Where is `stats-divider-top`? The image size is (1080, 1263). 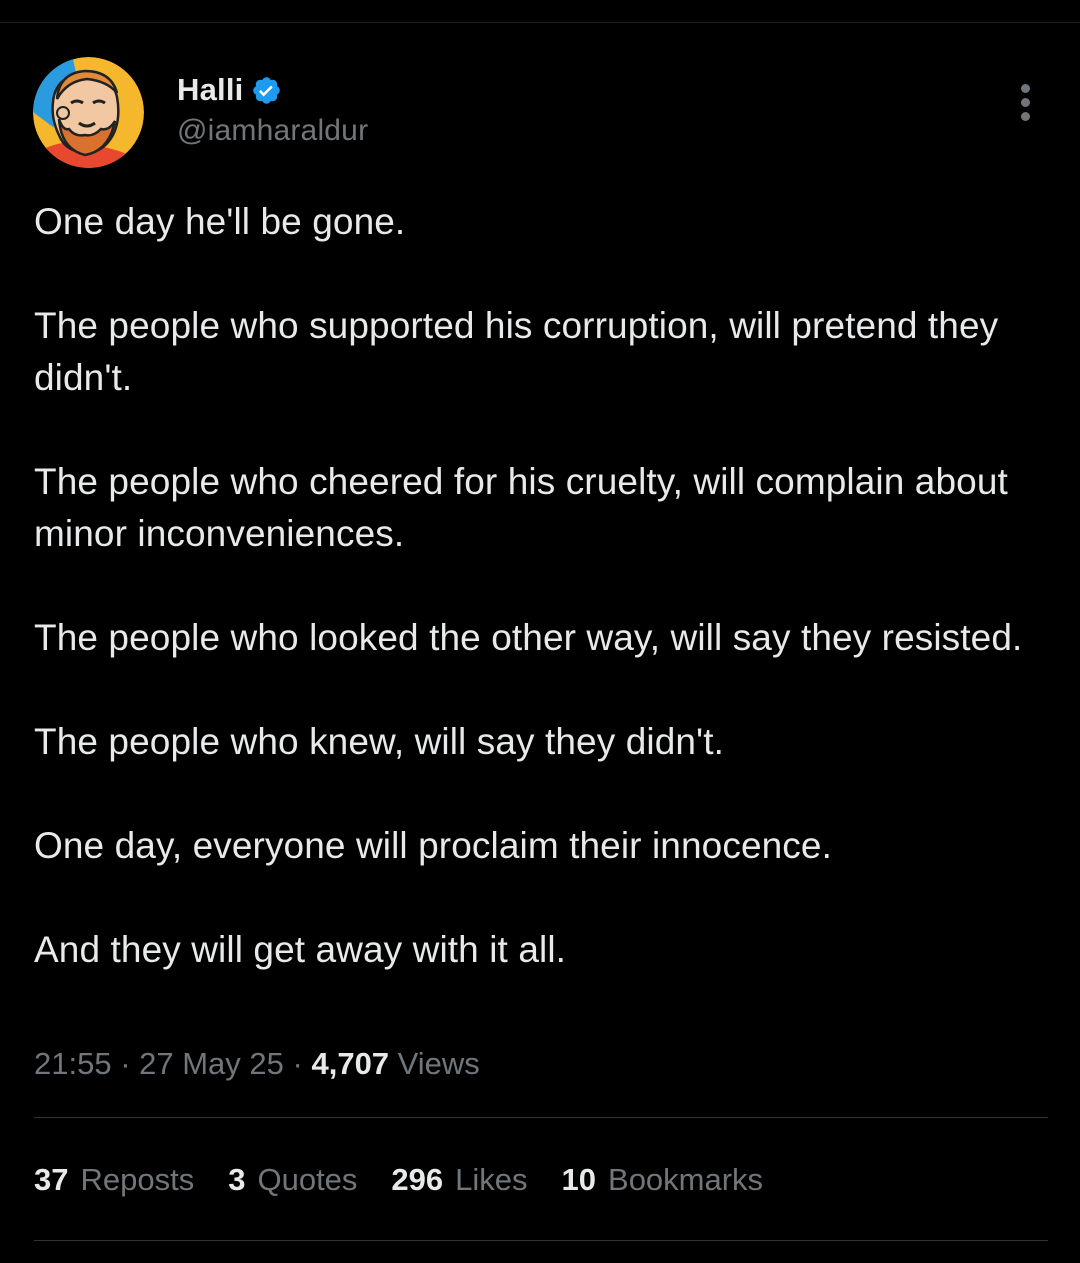
stats-divider-top is located at coordinates (541, 1117).